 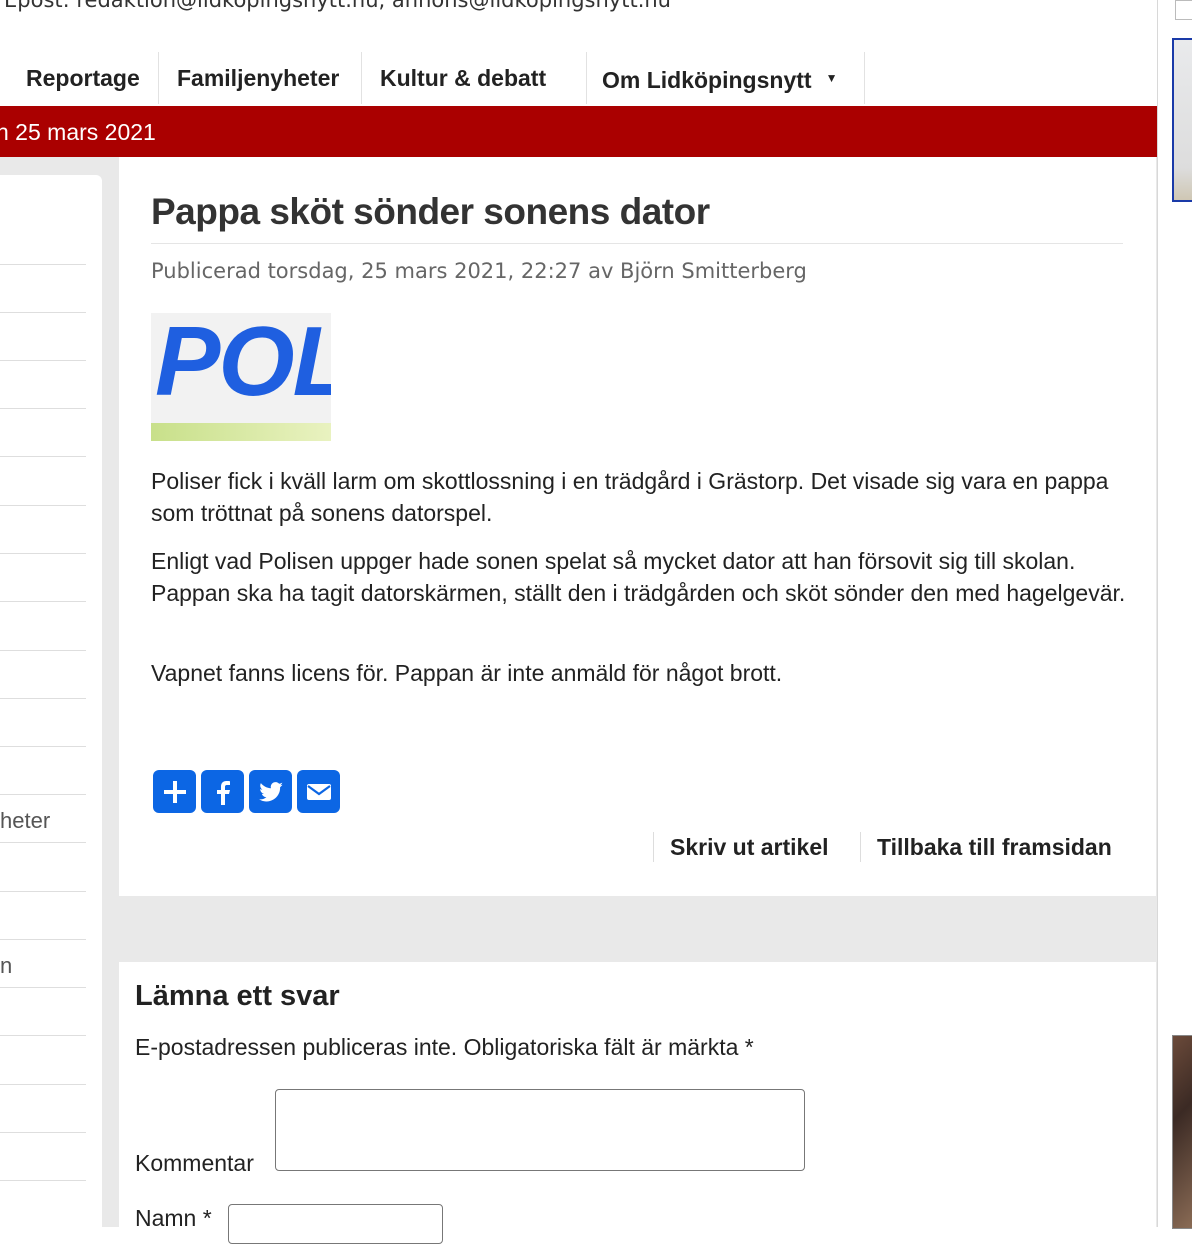 I want to click on name-label: Namn *, so click(x=173, y=1218).